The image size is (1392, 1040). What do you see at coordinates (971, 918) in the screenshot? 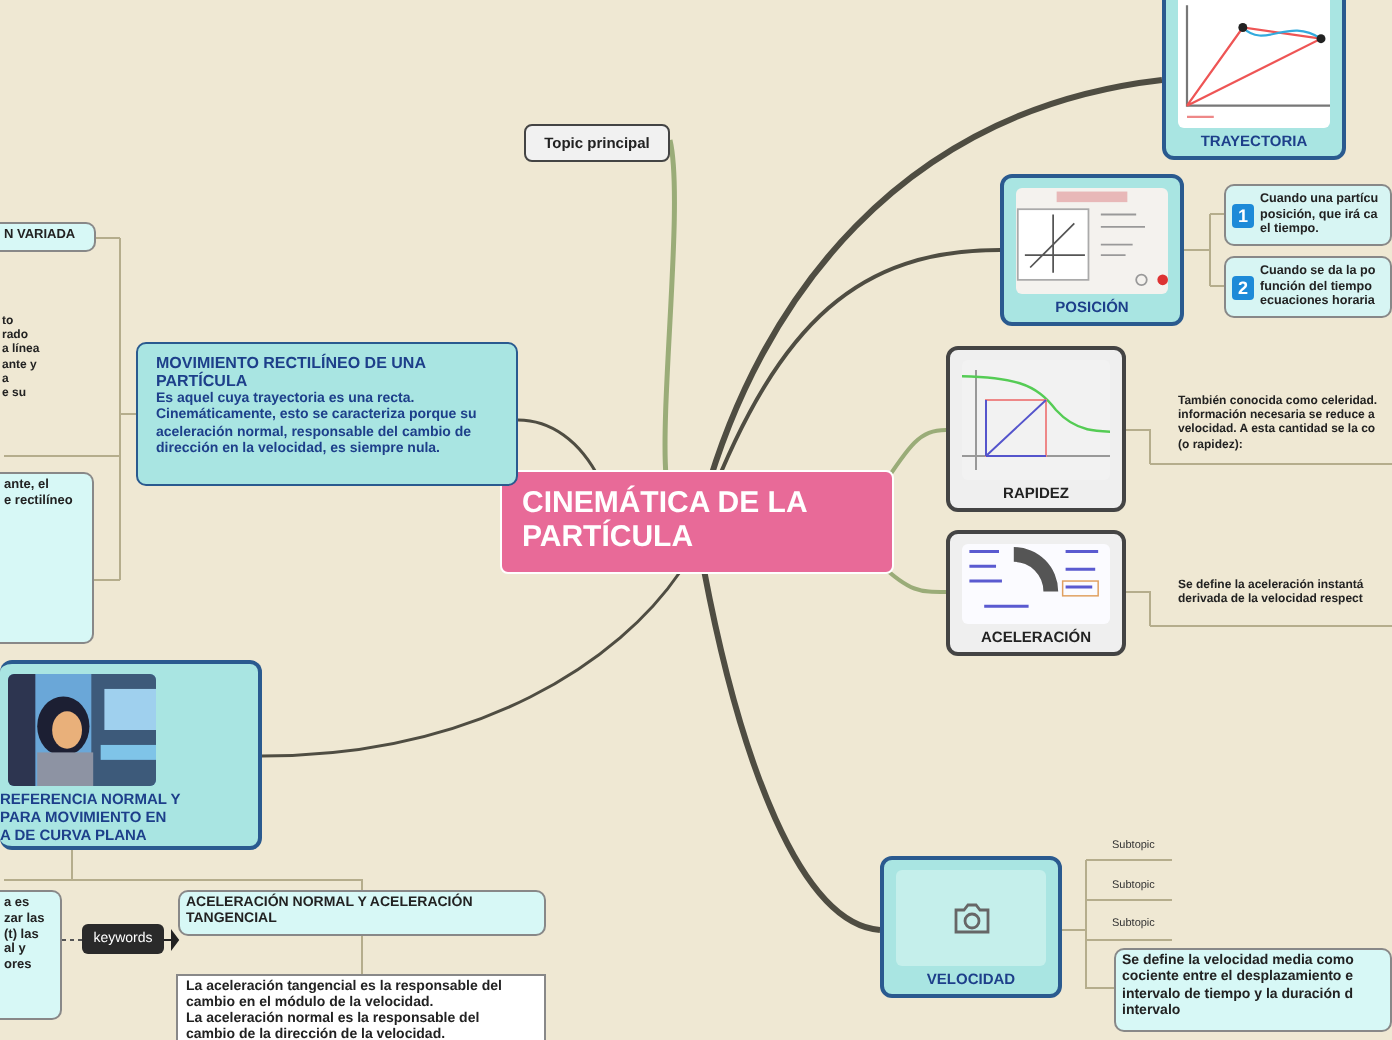
I see `camera-icon` at bounding box center [971, 918].